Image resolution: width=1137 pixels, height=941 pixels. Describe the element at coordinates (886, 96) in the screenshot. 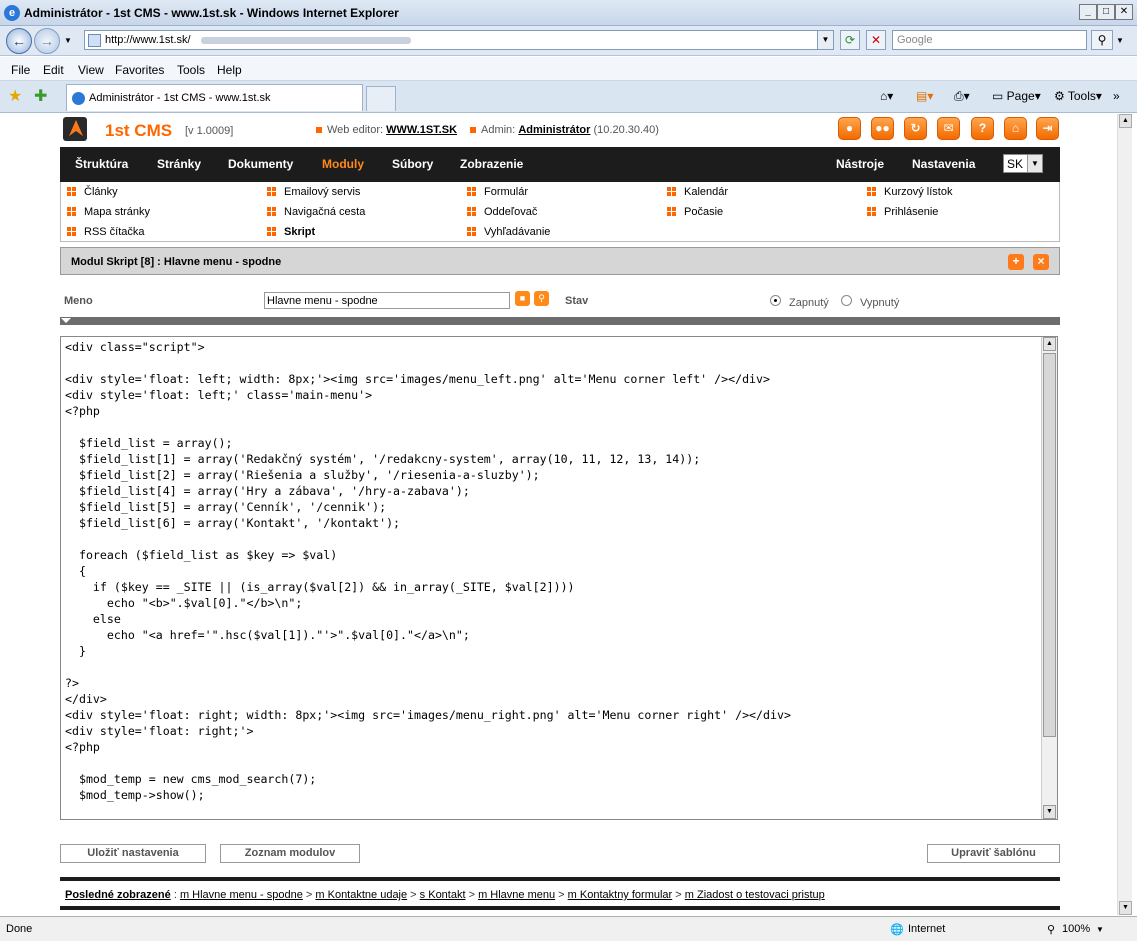

I see `home-icon: ⌂▾` at that location.